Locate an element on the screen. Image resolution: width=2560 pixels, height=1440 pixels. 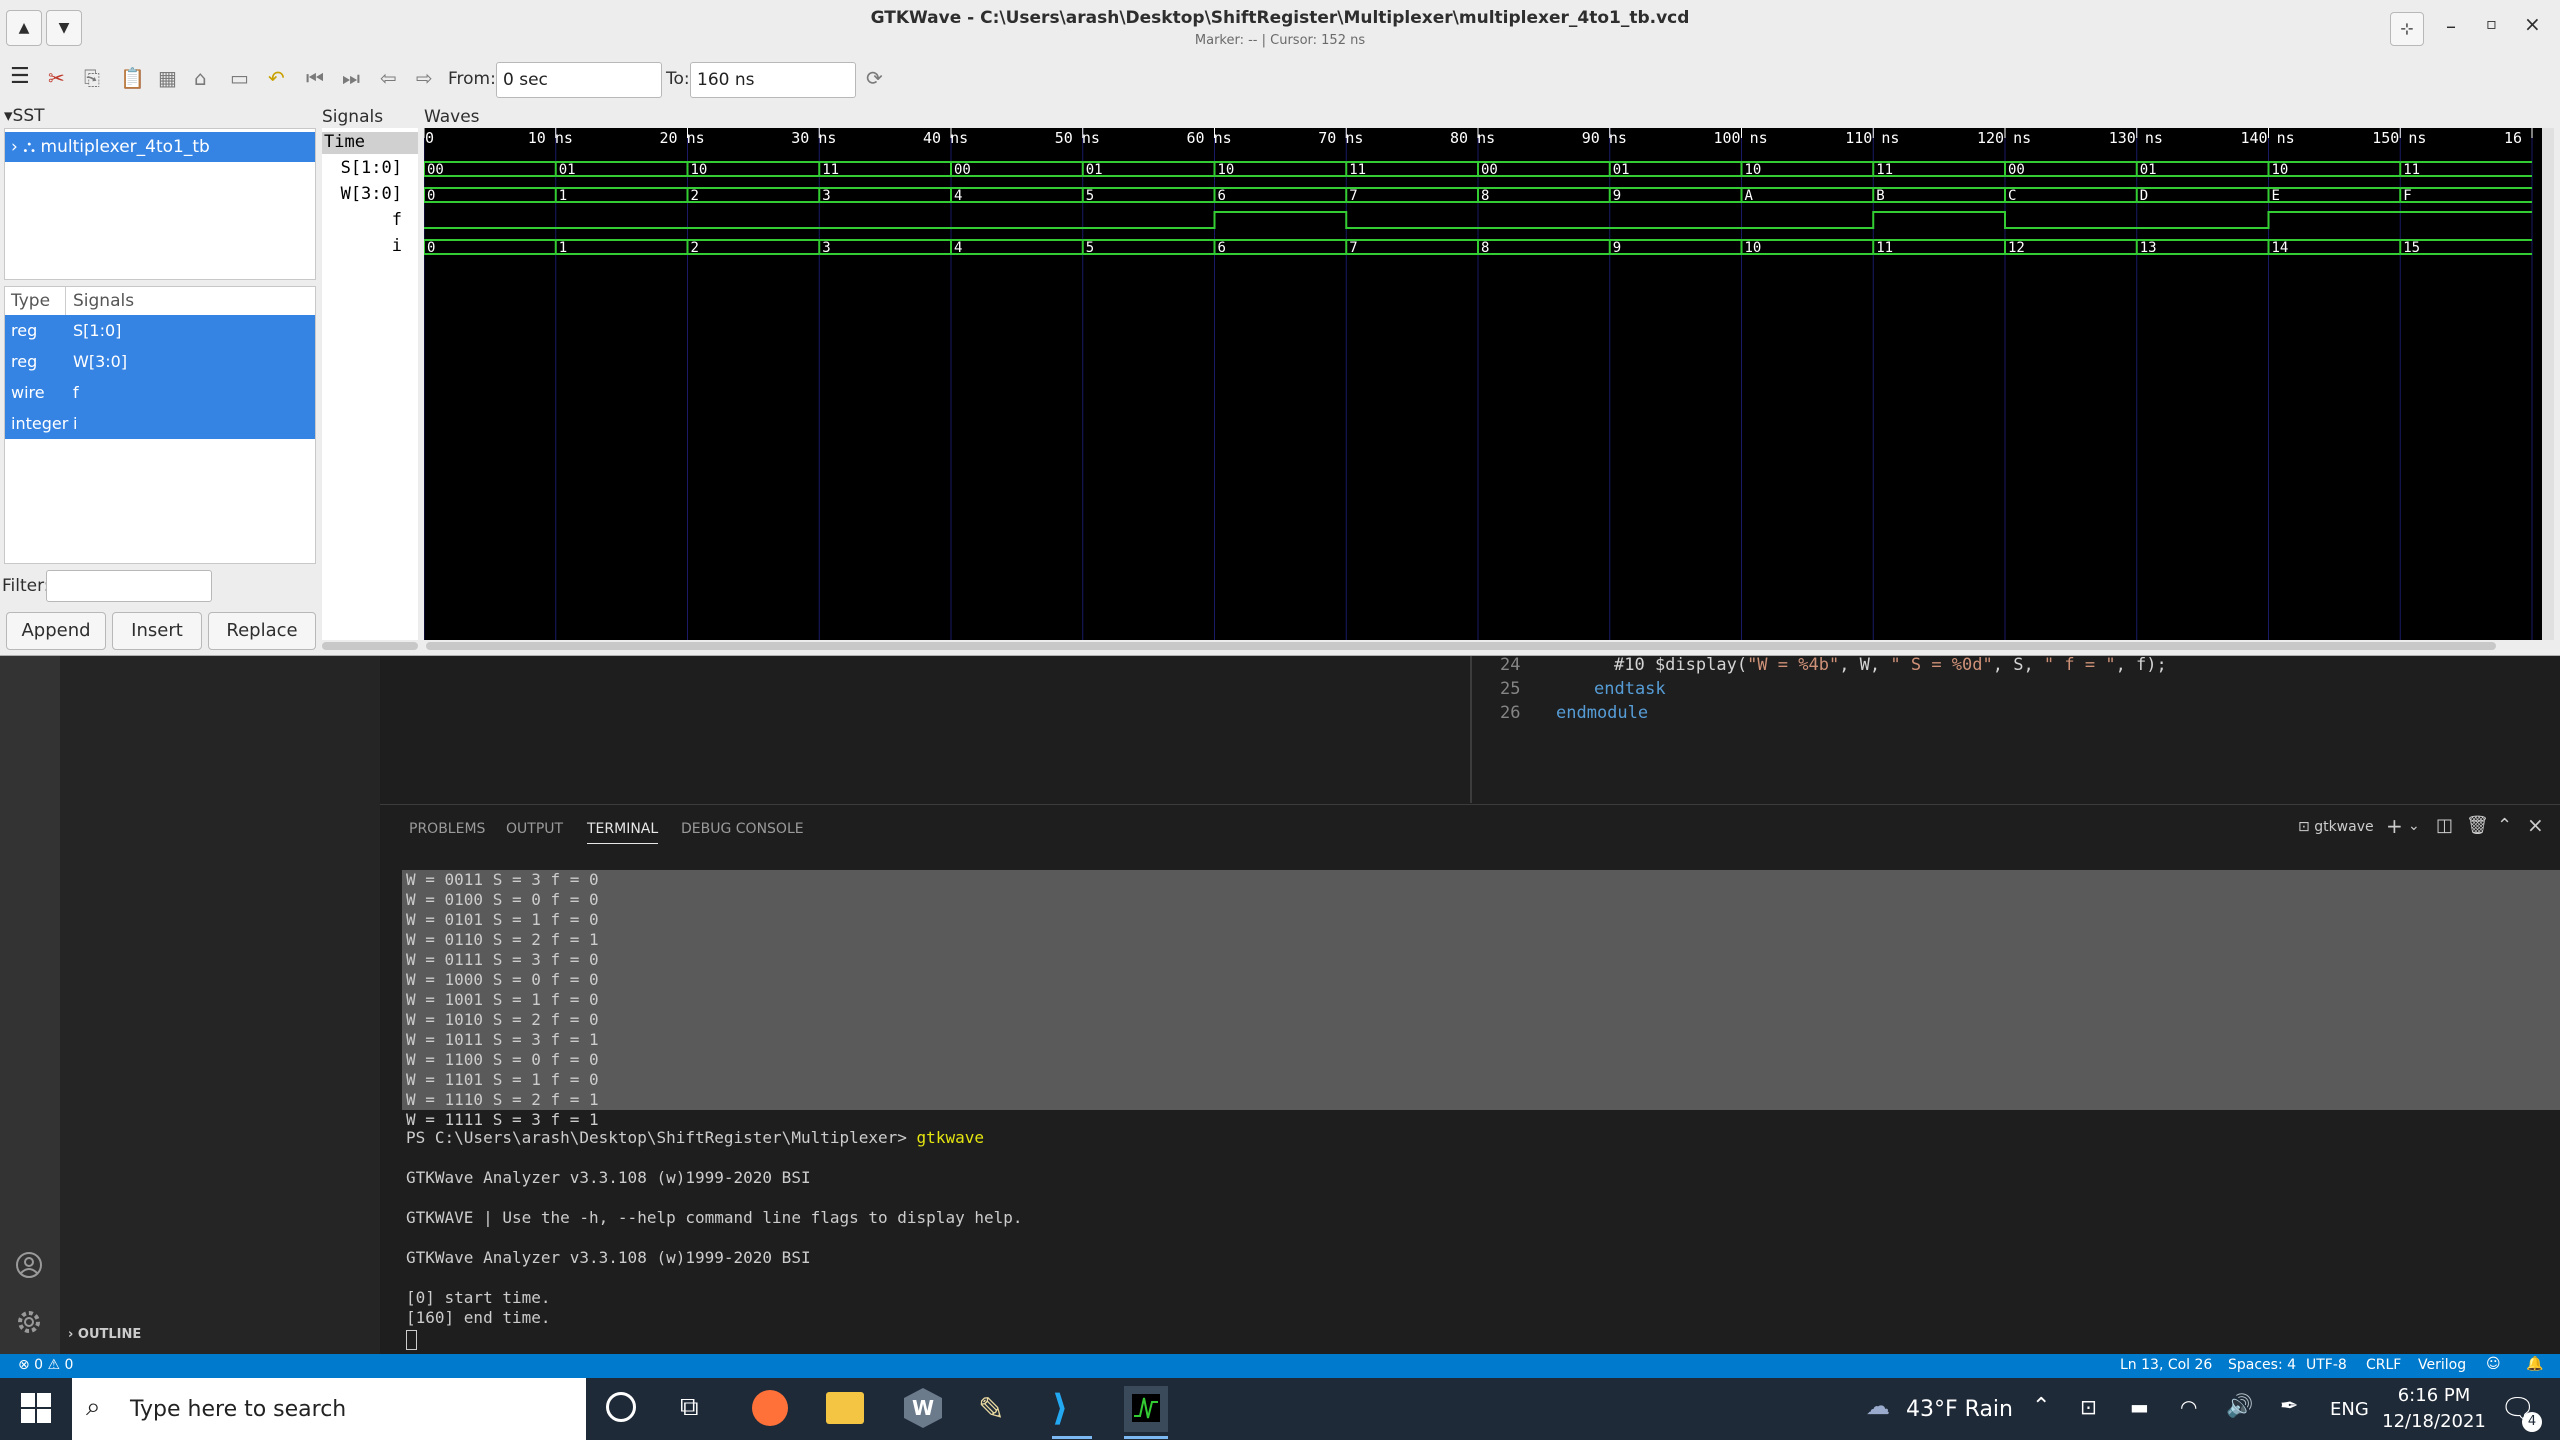
from-time-input: 0 sec is located at coordinates (579, 80).